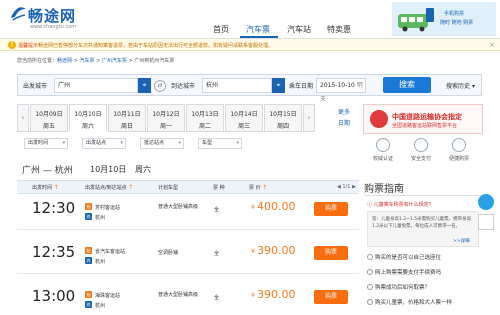  What do you see at coordinates (344, 118) in the screenshot?
I see `more-dates-link: 更多 日期` at bounding box center [344, 118].